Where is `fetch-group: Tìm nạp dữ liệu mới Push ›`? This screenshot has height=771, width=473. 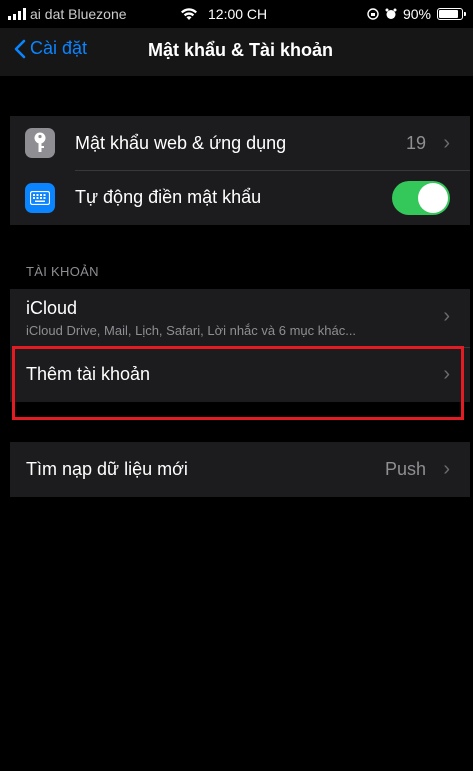
fetch-group: Tìm nạp dữ liệu mới Push › is located at coordinates (240, 469).